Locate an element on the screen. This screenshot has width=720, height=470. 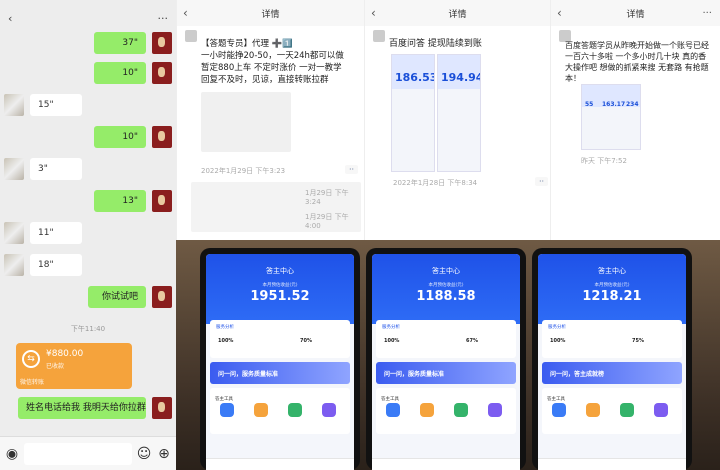
input-bar: ◉ ☺ ⊕ is located at coordinates (88, 453).